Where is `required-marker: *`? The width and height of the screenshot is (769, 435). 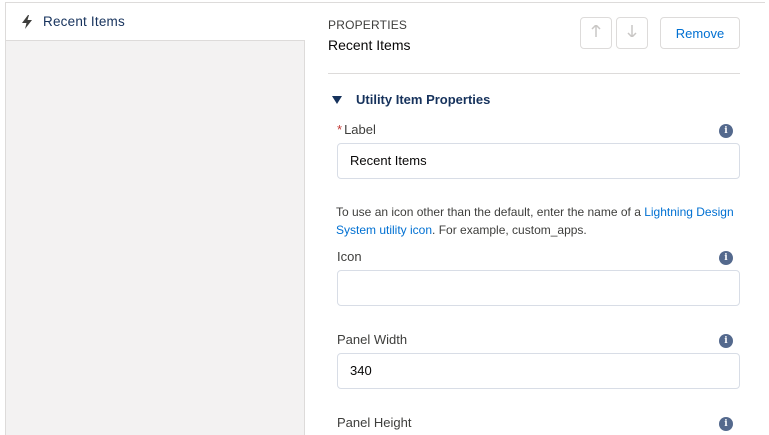
required-marker: * is located at coordinates (340, 129).